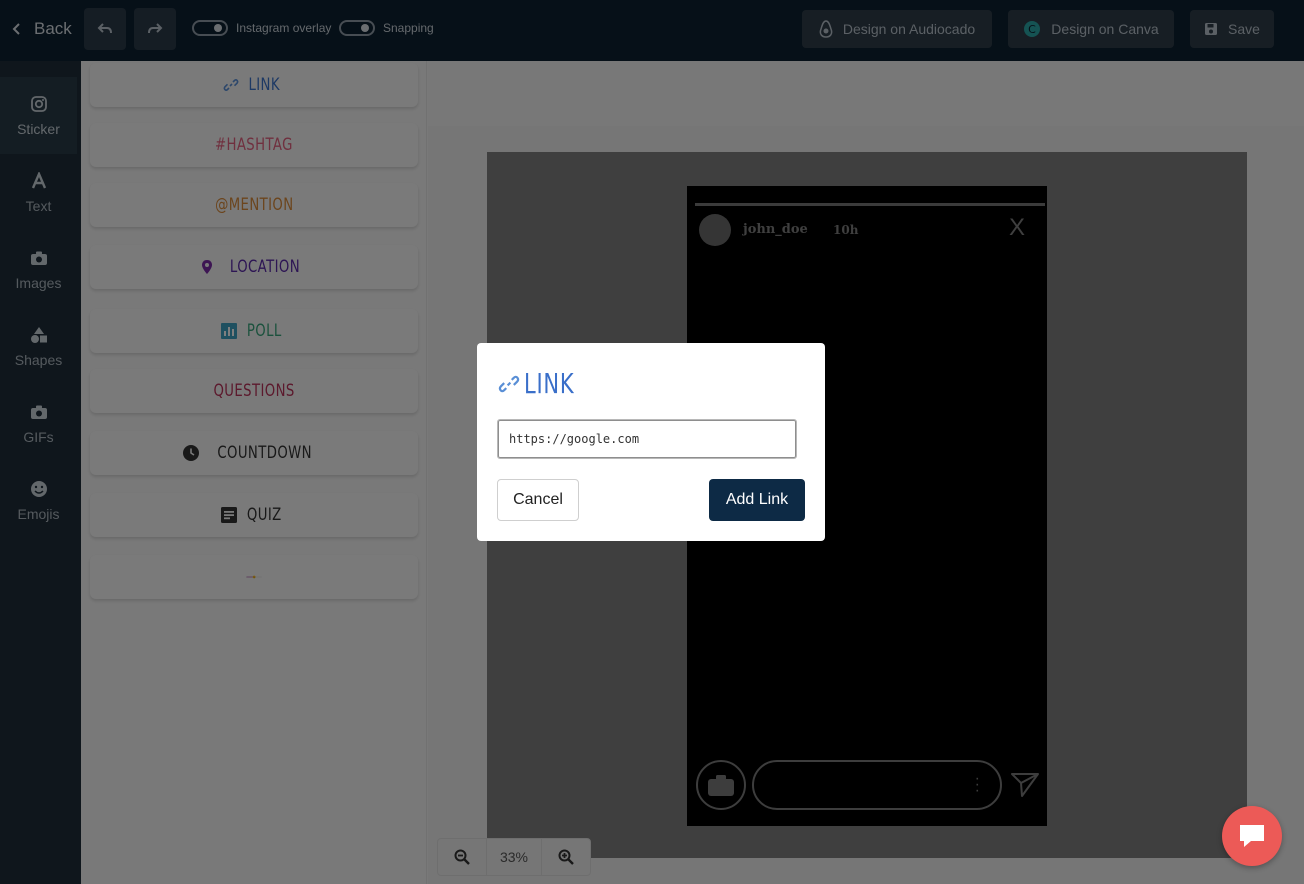 This screenshot has width=1304, height=884. I want to click on dialog-title-text: LINK, so click(549, 383).